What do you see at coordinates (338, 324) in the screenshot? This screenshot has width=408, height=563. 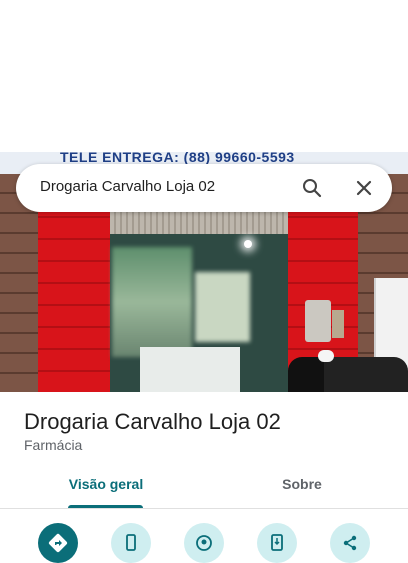 I see `electric-box` at bounding box center [338, 324].